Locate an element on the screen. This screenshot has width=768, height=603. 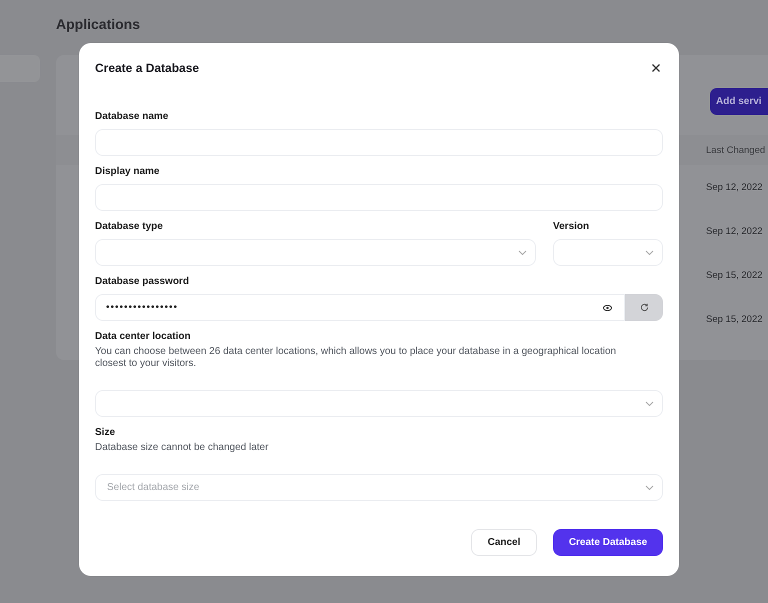
page-title: Applications is located at coordinates (99, 25).